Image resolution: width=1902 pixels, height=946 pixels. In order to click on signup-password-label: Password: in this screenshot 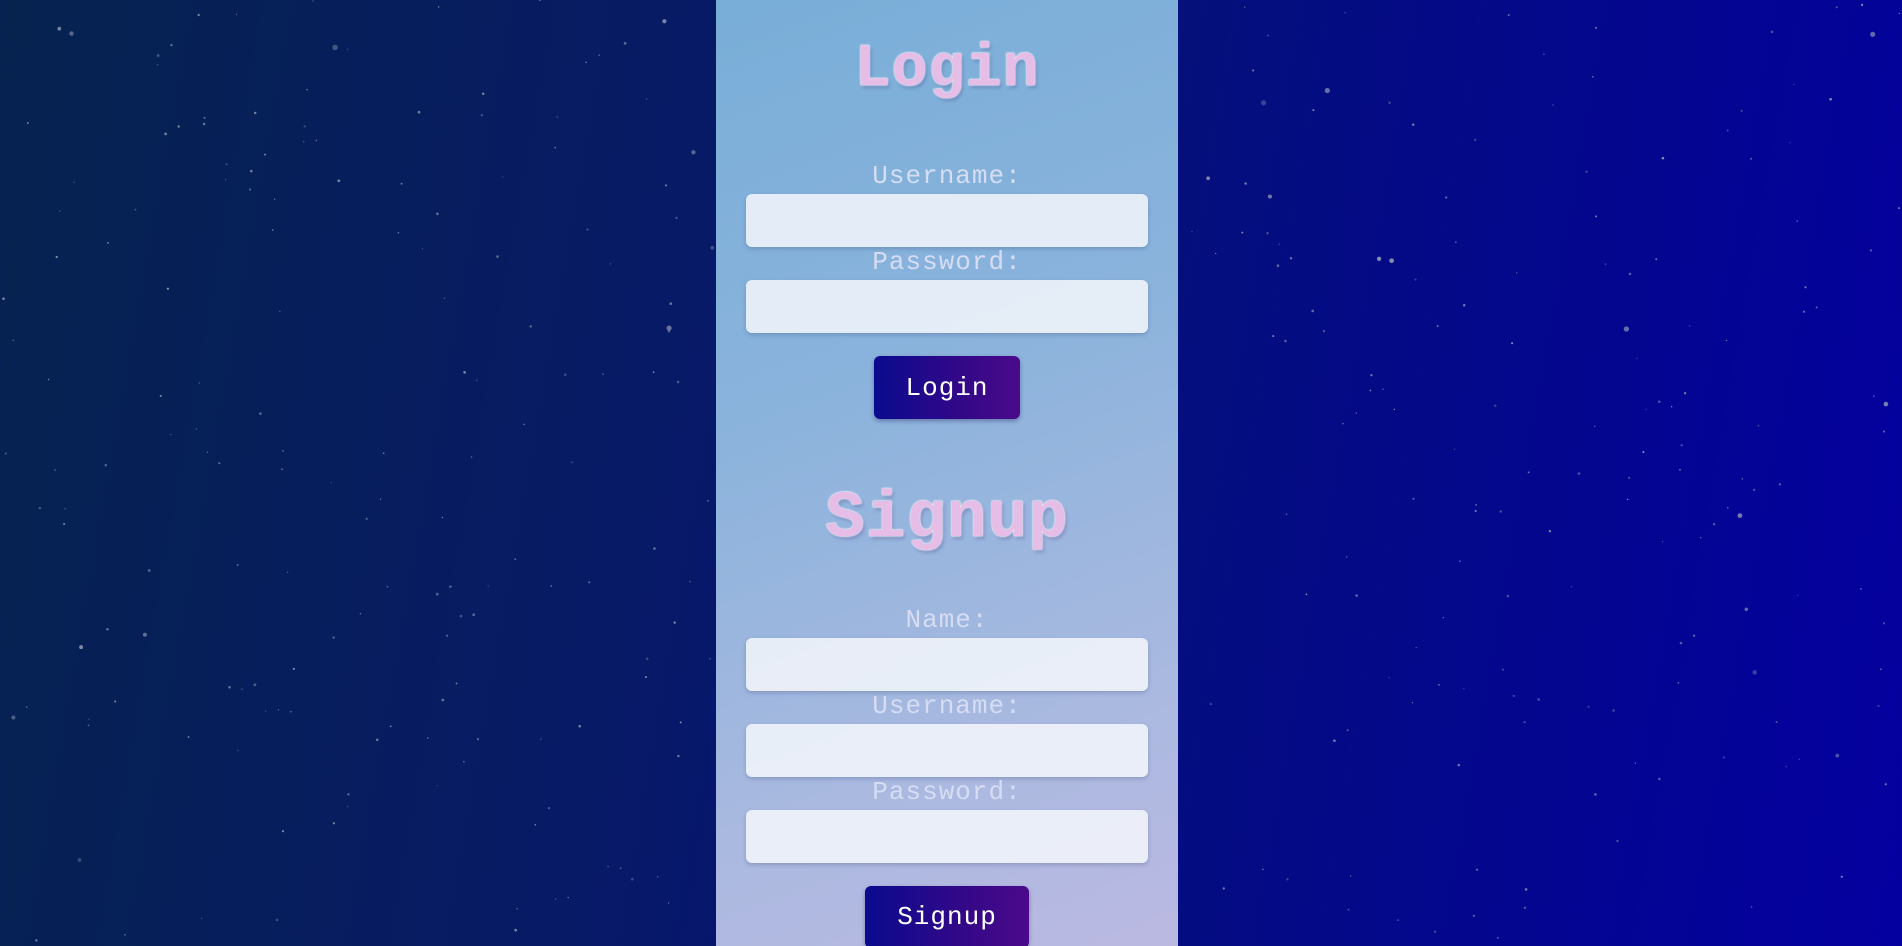, I will do `click(947, 792)`.